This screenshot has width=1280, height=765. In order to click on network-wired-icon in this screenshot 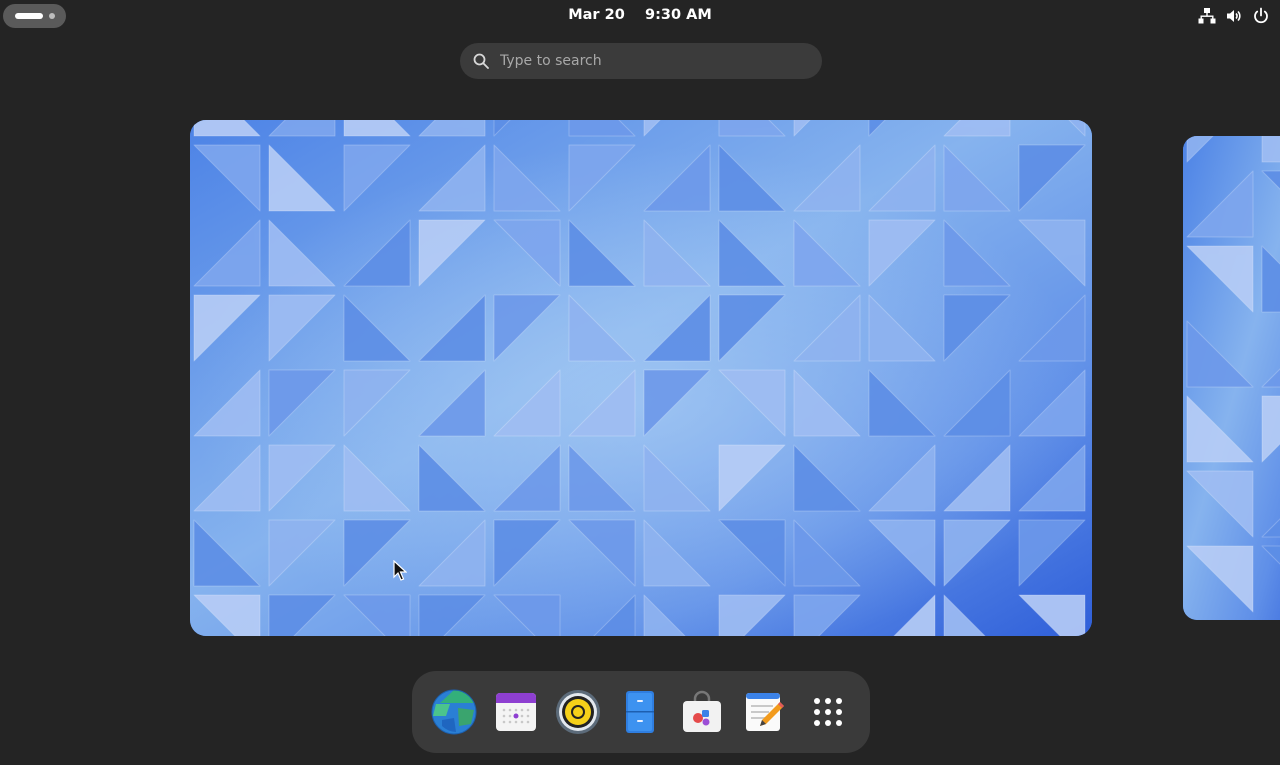, I will do `click(1207, 16)`.